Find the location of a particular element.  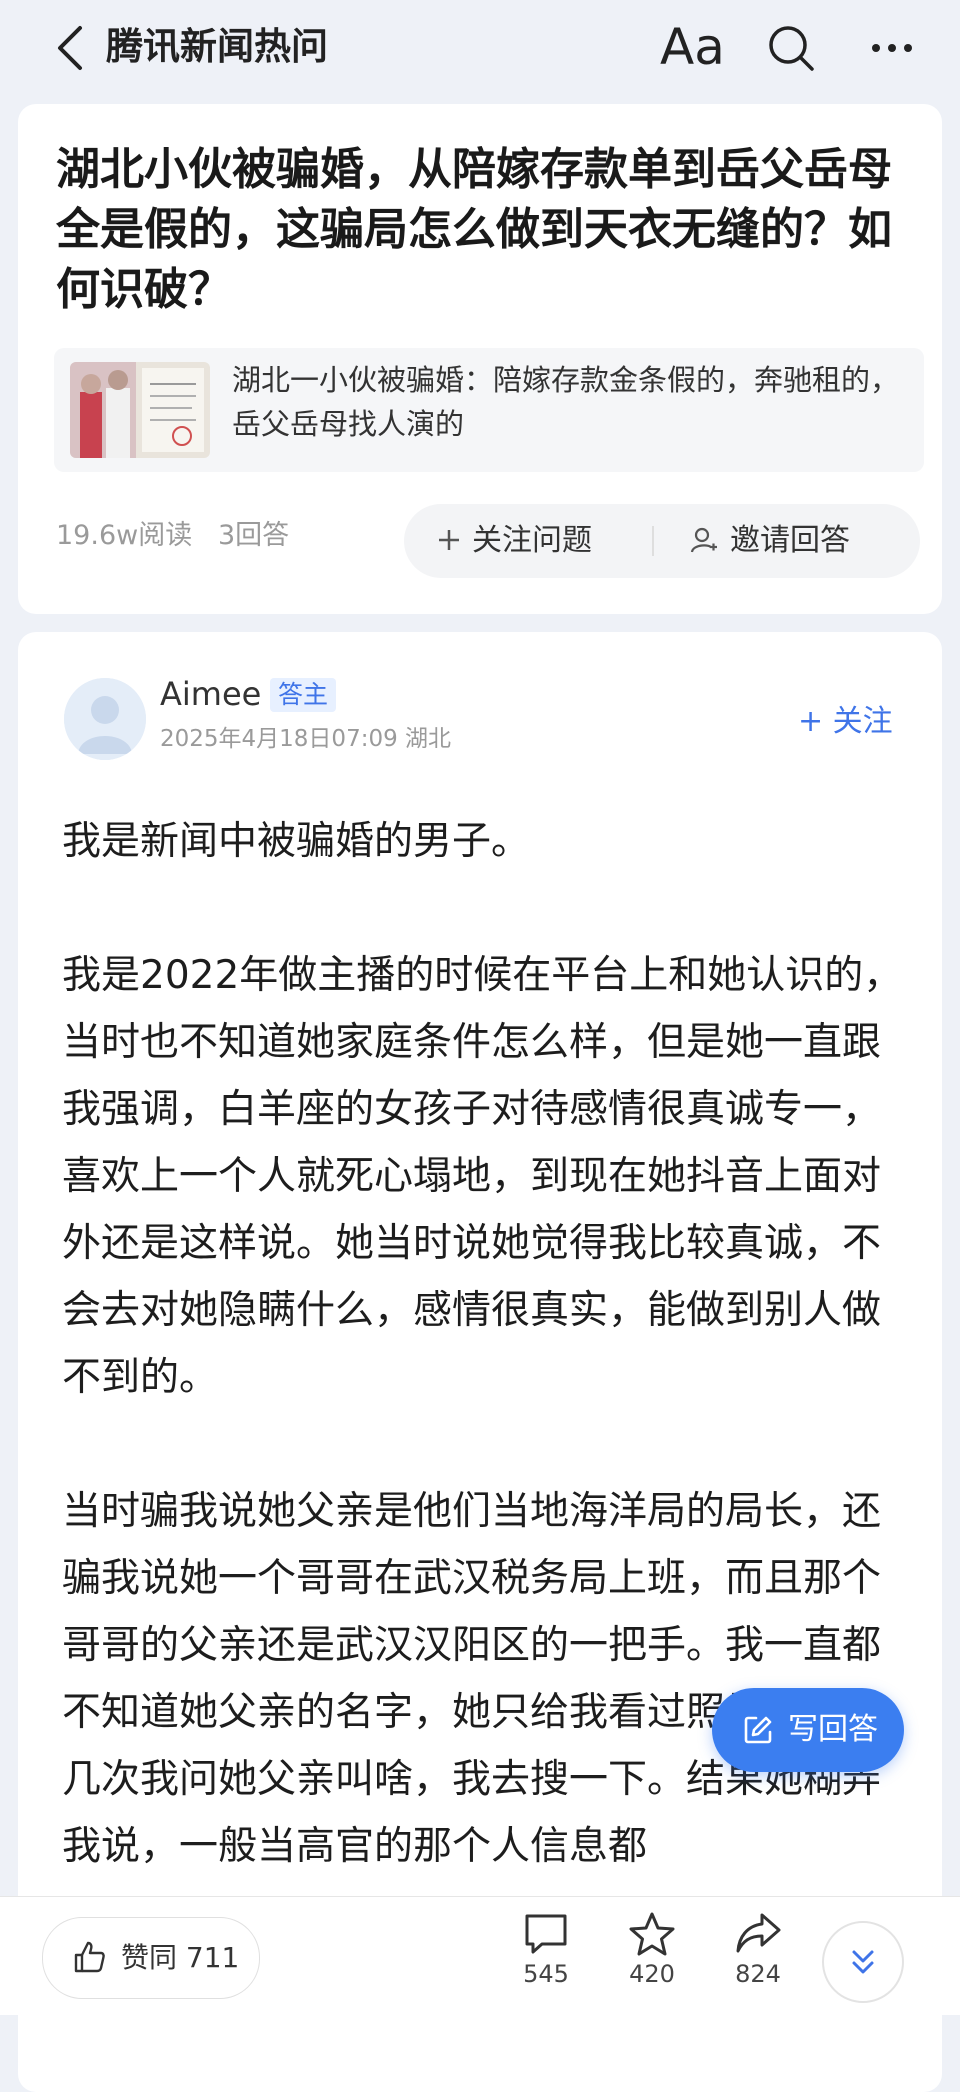

read-count: 19.6w阅读 is located at coordinates (124, 535).